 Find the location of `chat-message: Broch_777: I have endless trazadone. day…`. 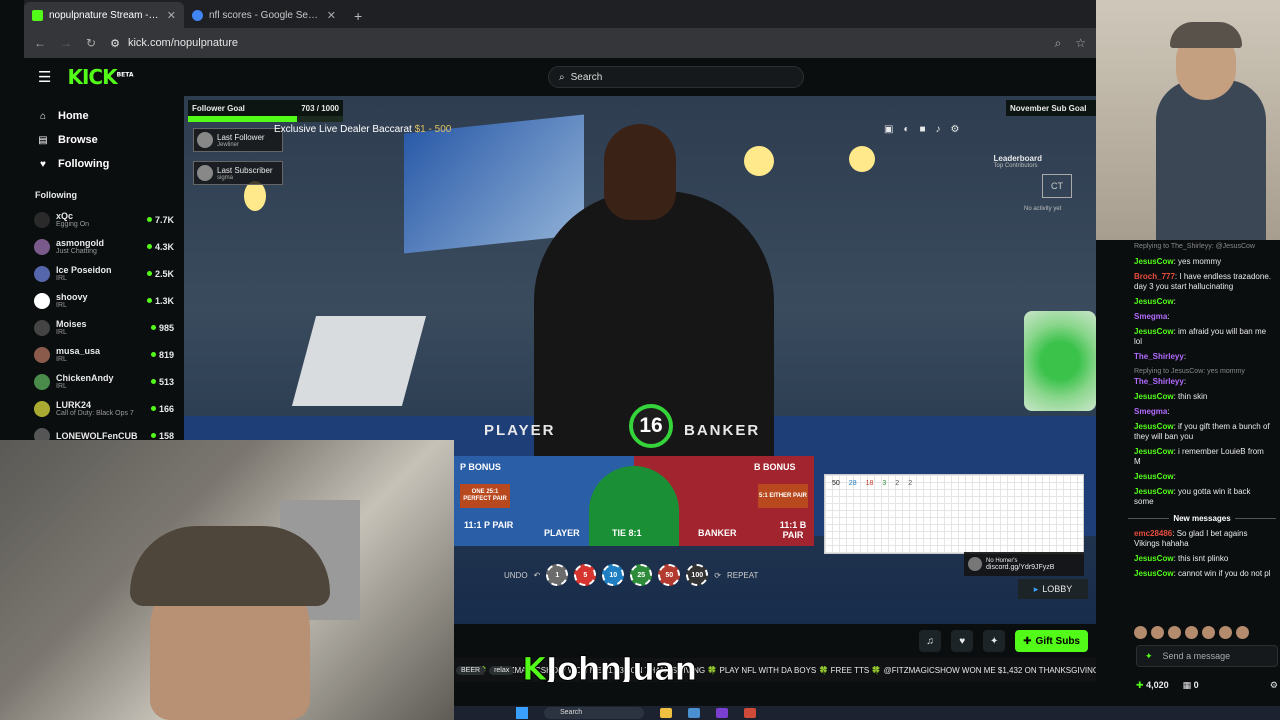

chat-message: Broch_777: I have endless trazadone. day… is located at coordinates (1202, 282).